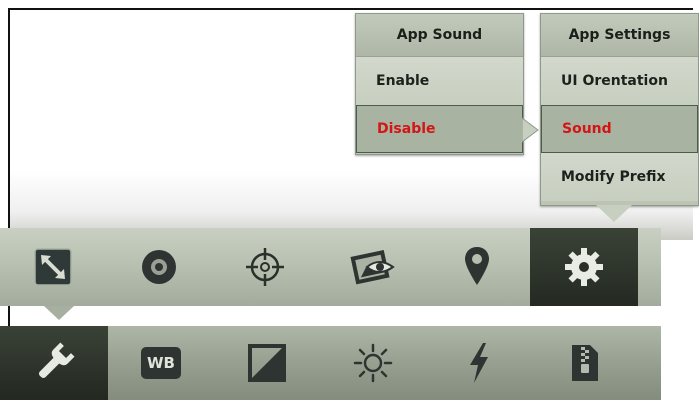 The height and width of the screenshot is (400, 699). I want to click on tool-flash, so click(479, 363).